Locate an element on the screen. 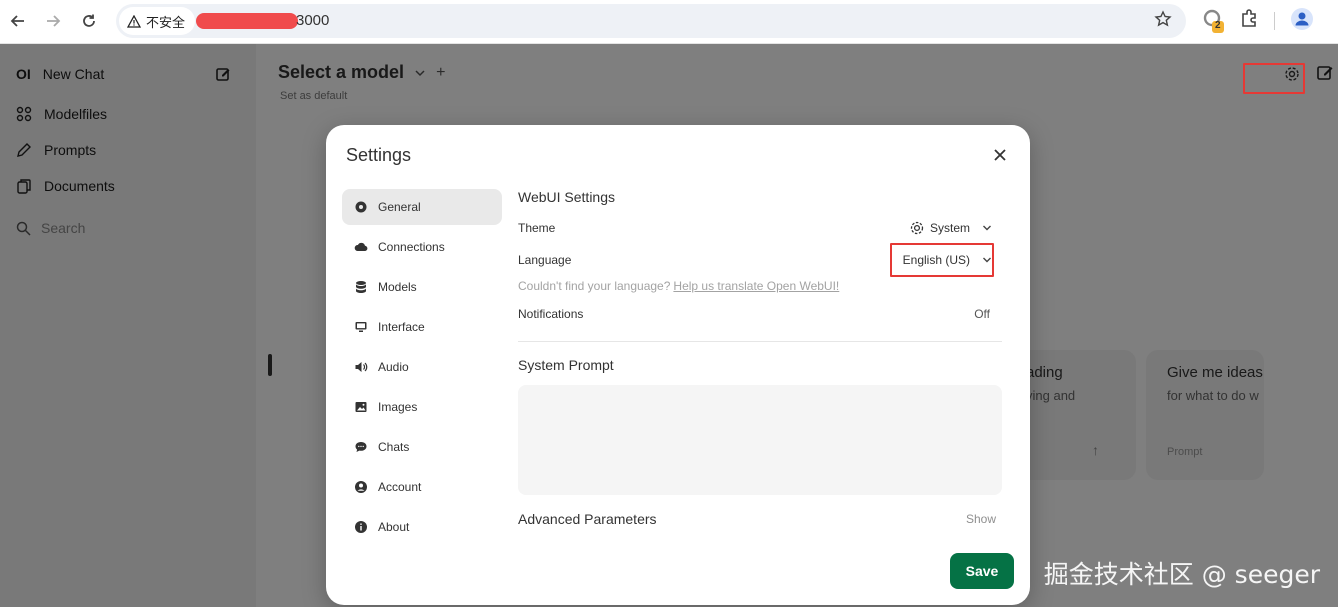 Image resolution: width=1338 pixels, height=607 pixels. language-help-text: Couldn't find your language? is located at coordinates (594, 286).